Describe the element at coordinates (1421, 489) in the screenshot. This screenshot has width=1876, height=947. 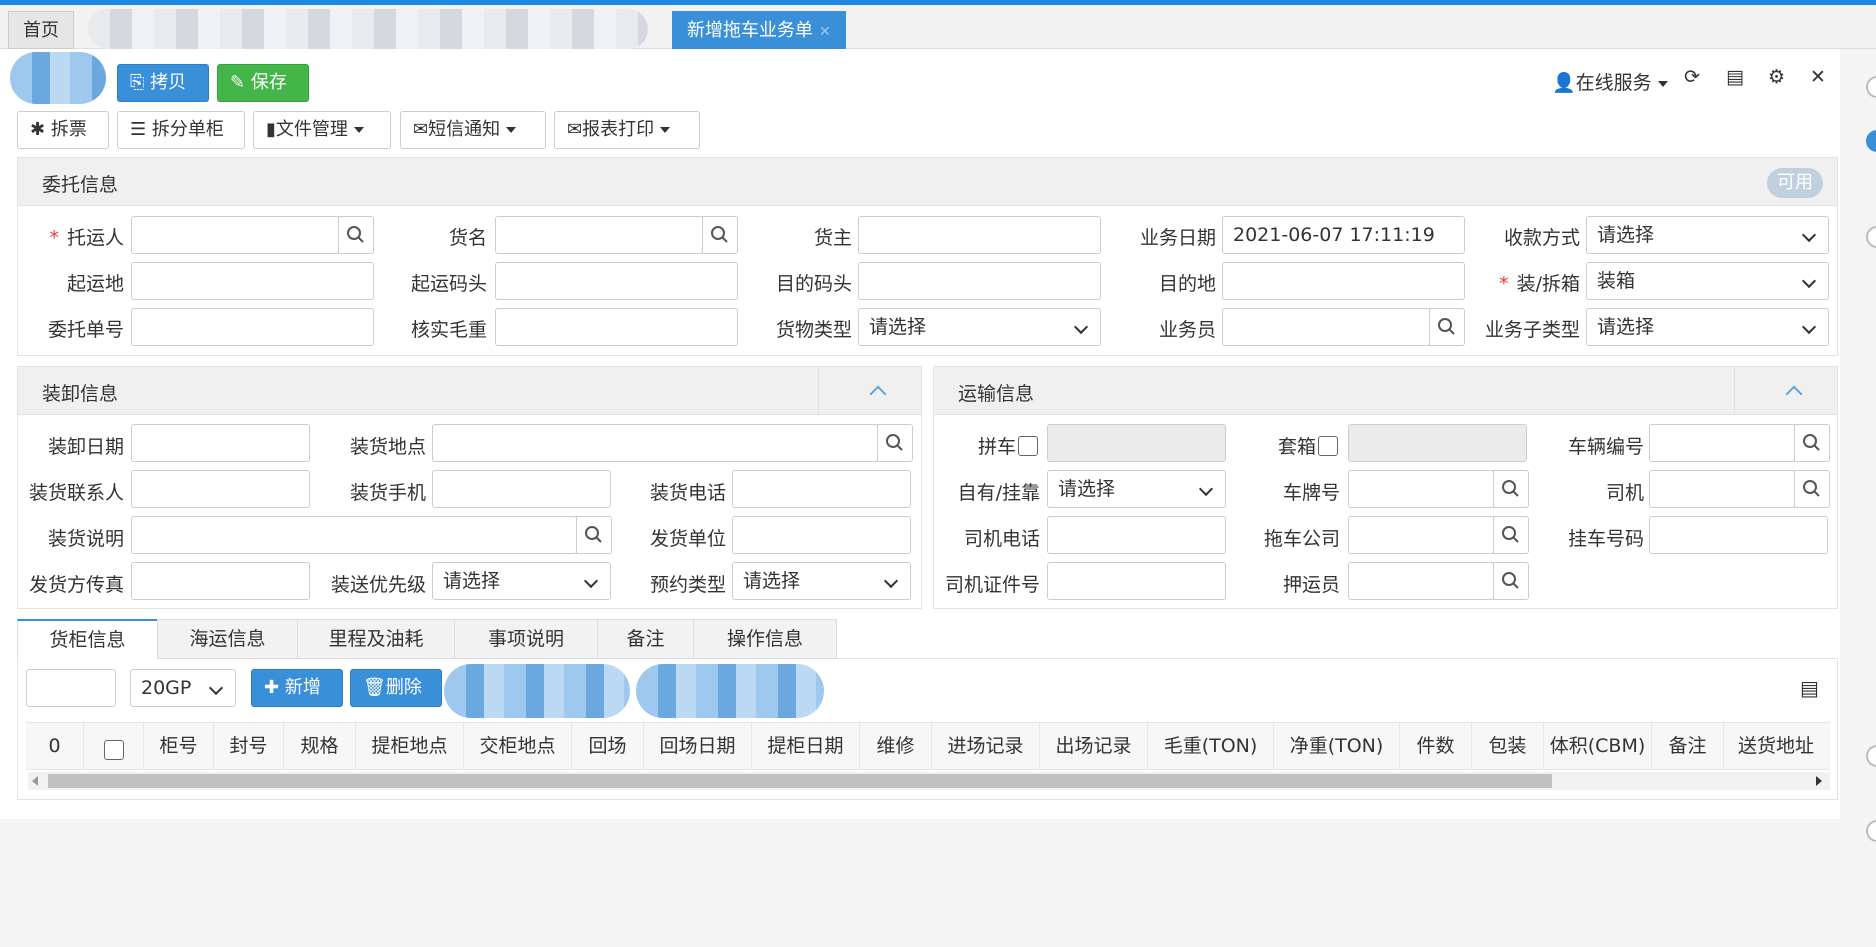
I see `plate-input` at that location.